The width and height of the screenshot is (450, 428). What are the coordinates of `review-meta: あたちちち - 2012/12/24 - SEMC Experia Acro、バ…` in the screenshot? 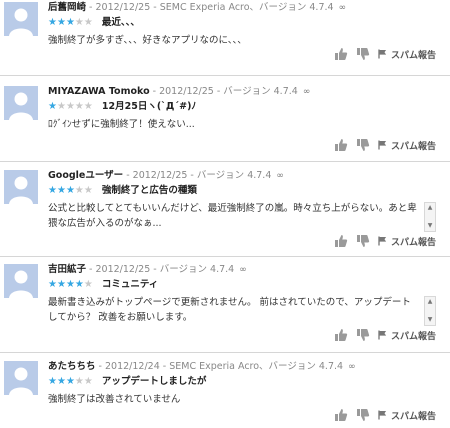 It's located at (245, 367).